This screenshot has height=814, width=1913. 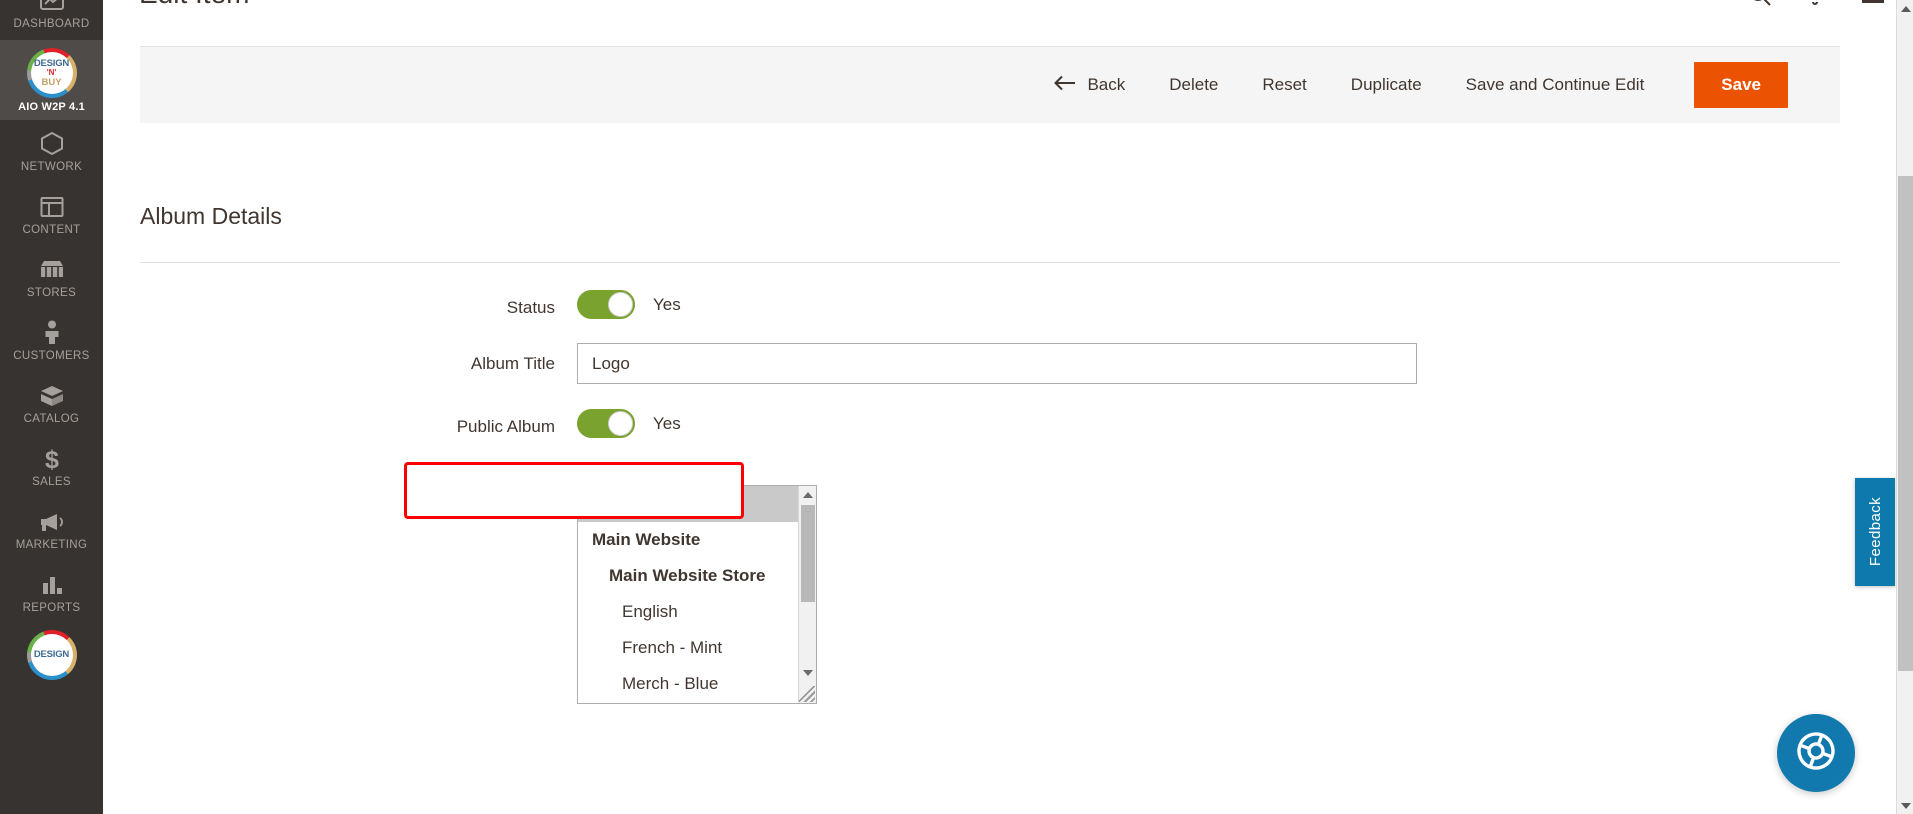 What do you see at coordinates (667, 304) in the screenshot?
I see `status-toggle-value: Yes` at bounding box center [667, 304].